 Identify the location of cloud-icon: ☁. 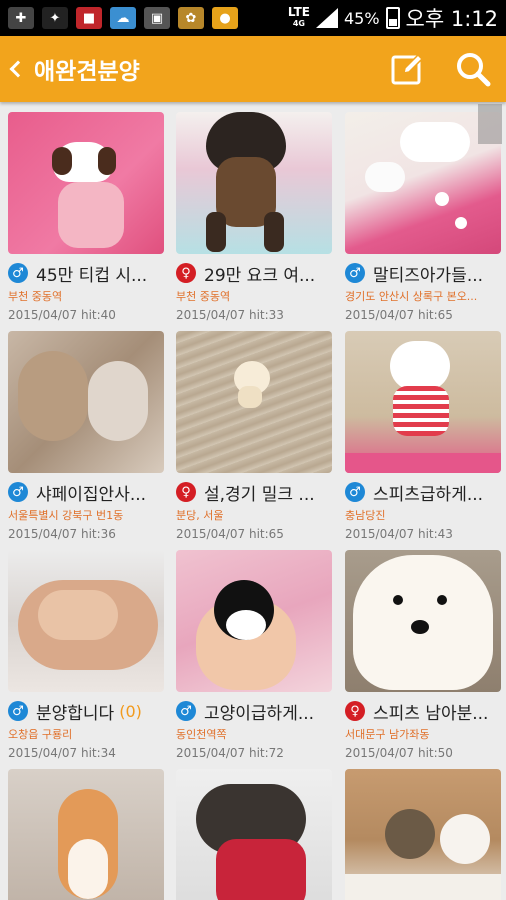
(123, 18).